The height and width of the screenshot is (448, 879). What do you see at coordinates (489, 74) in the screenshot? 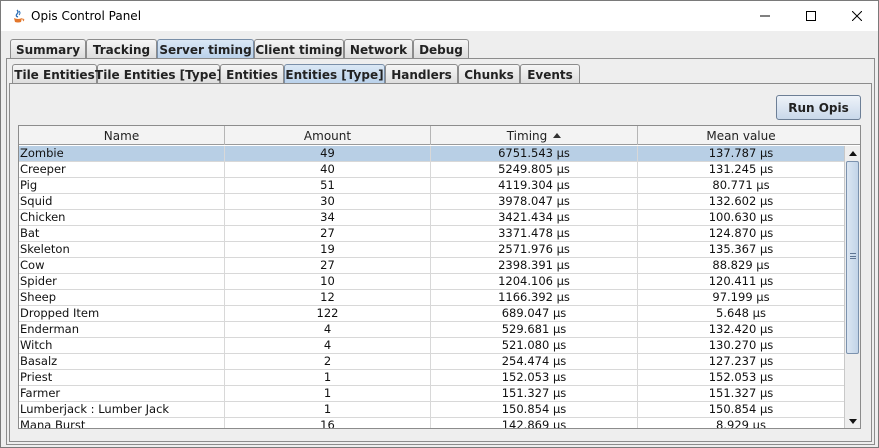
I see `tab-chunks: Chunks` at bounding box center [489, 74].